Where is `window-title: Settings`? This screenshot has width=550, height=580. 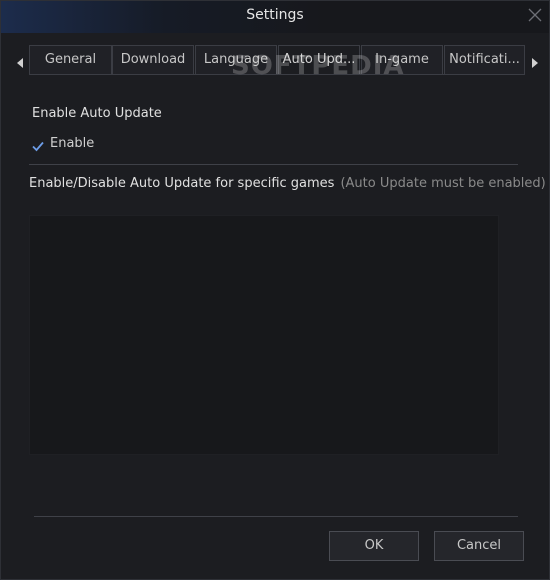
window-title: Settings is located at coordinates (275, 15).